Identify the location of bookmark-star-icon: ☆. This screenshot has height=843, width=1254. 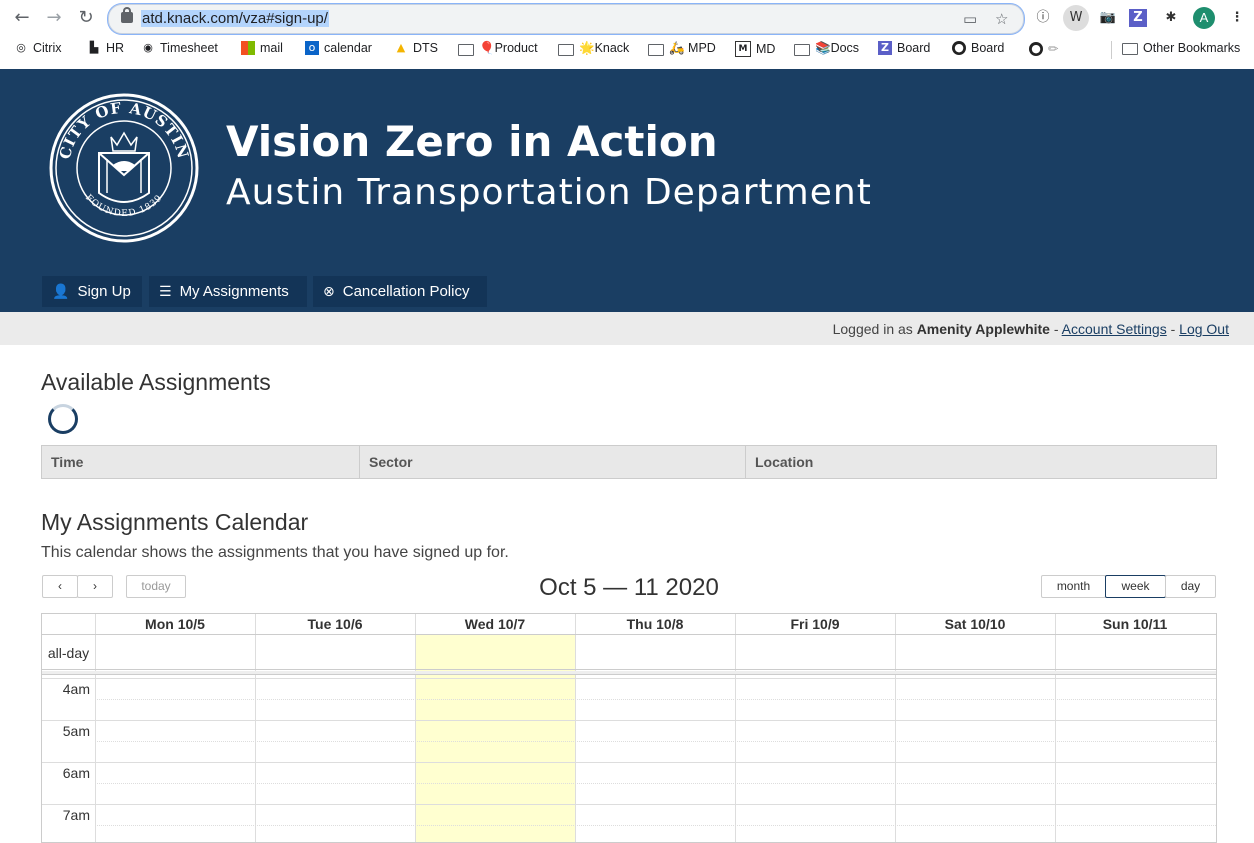
(1001, 19).